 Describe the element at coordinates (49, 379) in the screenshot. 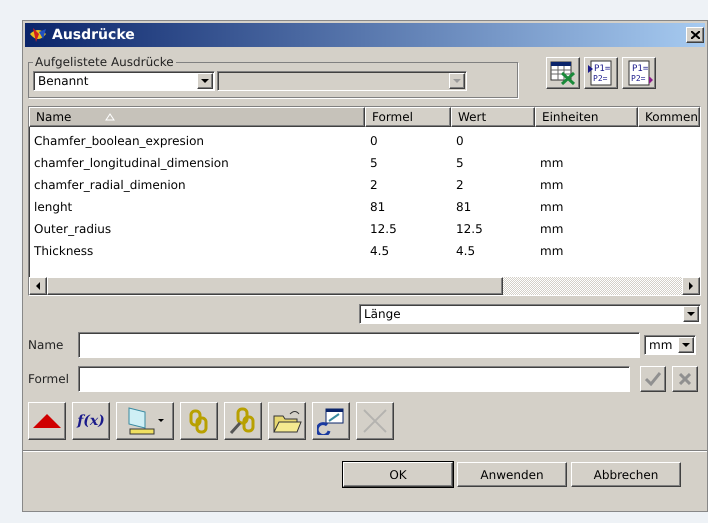

I see `formula-label: Formel` at that location.